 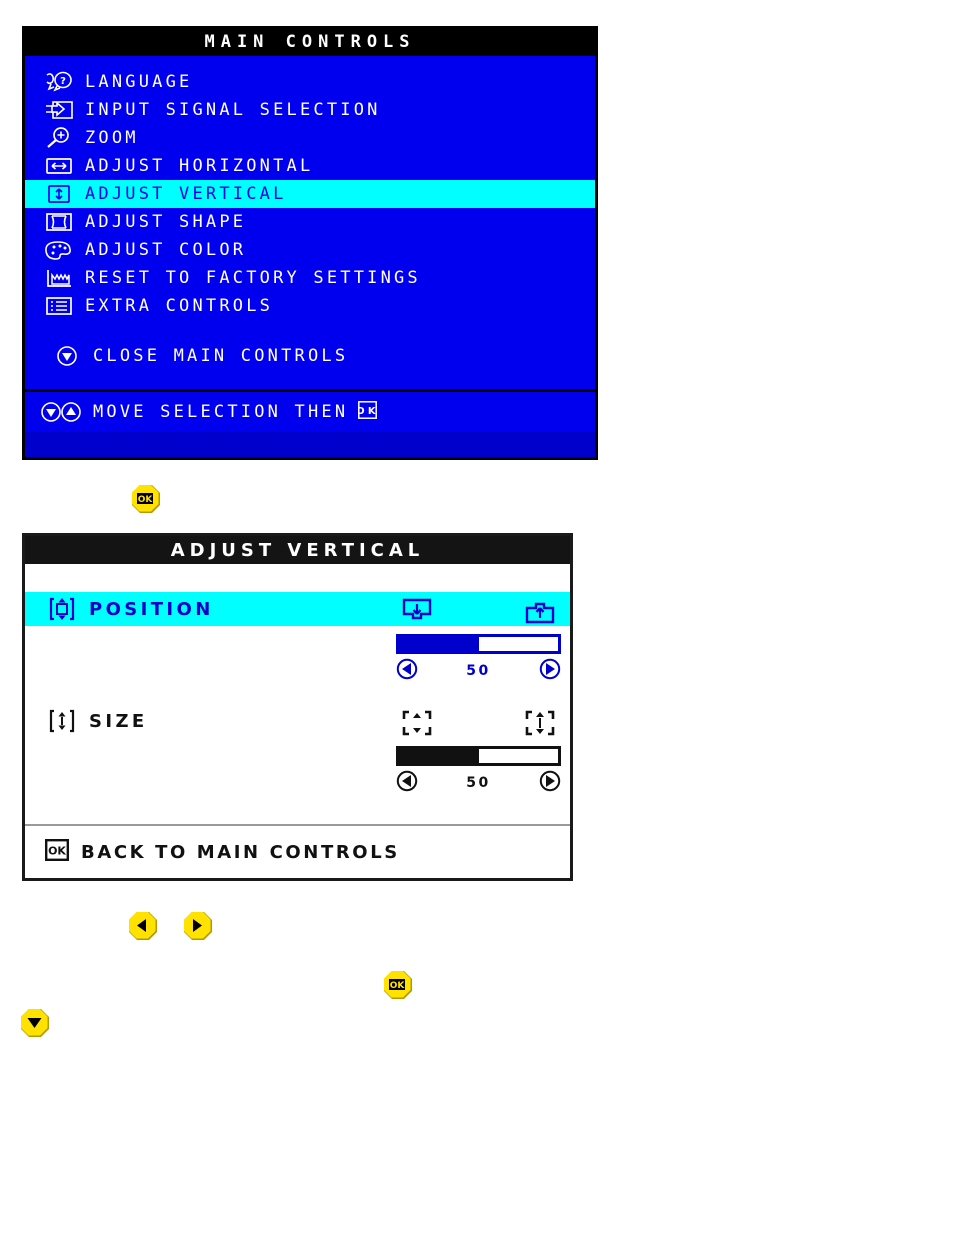 I want to click on menu-item-zoom: ZOOM, so click(x=310, y=138).